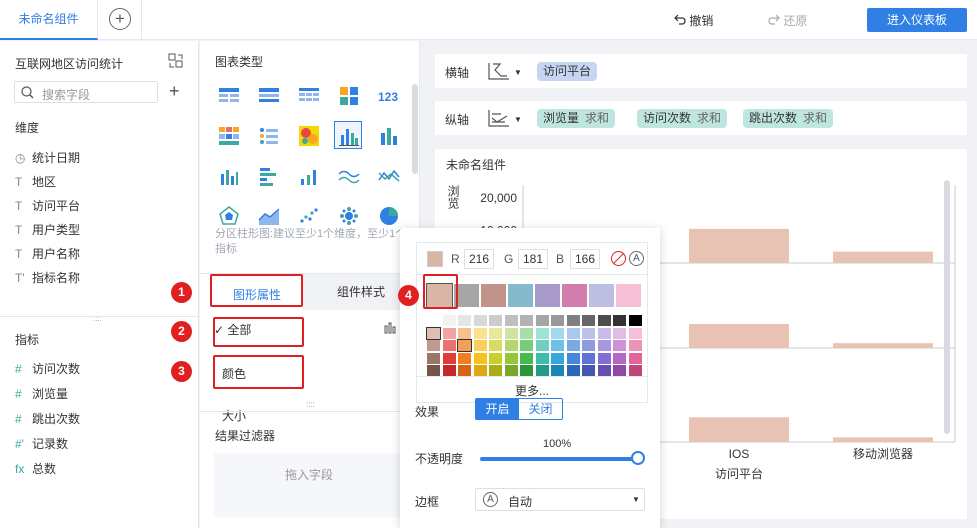  What do you see at coordinates (559, 459) in the screenshot?
I see `opacity-slider-track` at bounding box center [559, 459].